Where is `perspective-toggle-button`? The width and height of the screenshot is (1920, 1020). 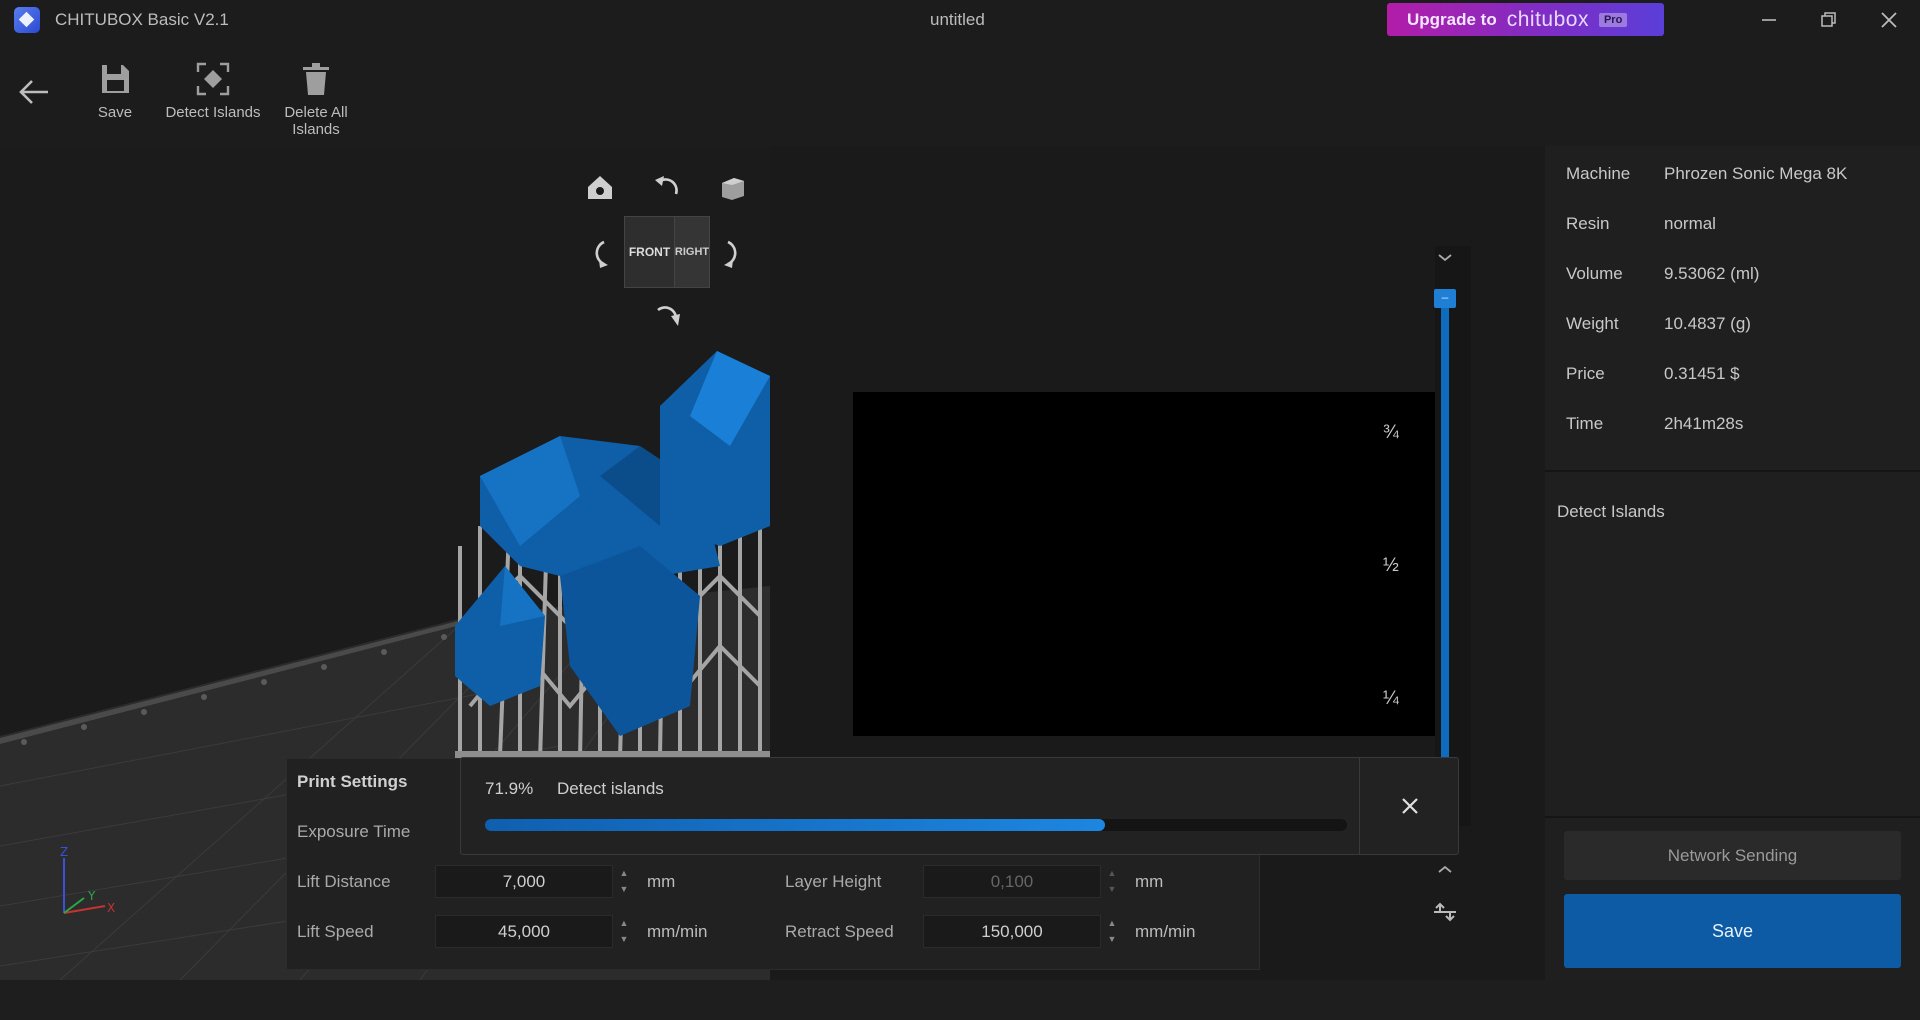 perspective-toggle-button is located at coordinates (732, 187).